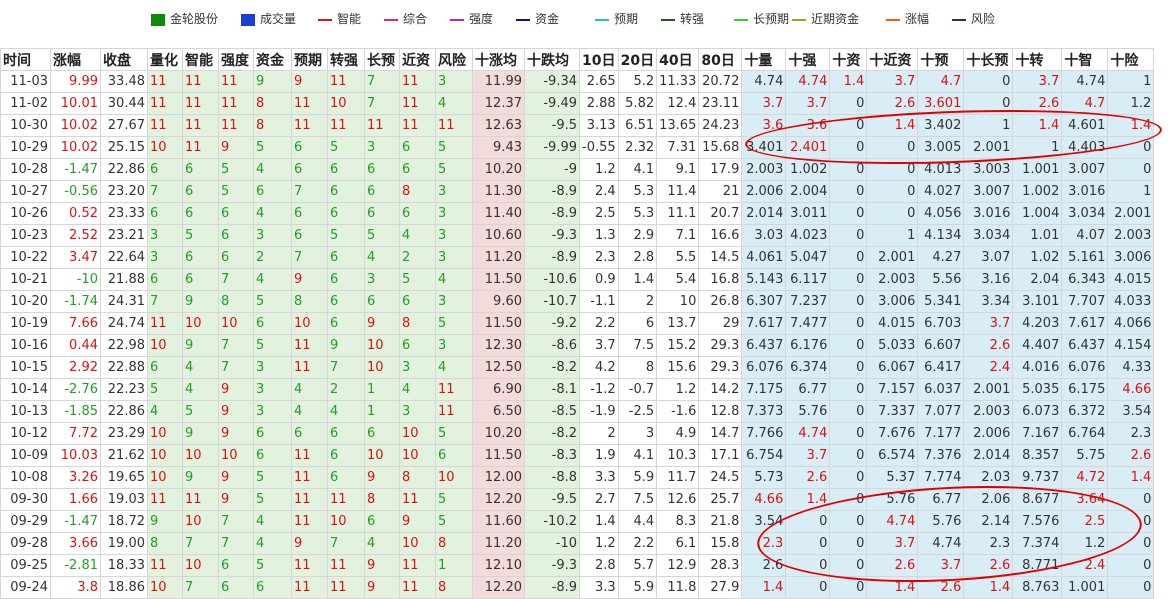 Image resolution: width=1173 pixels, height=599 pixels. What do you see at coordinates (808, 59) in the screenshot?
I see `col-header-shi-qiang: 十强` at bounding box center [808, 59].